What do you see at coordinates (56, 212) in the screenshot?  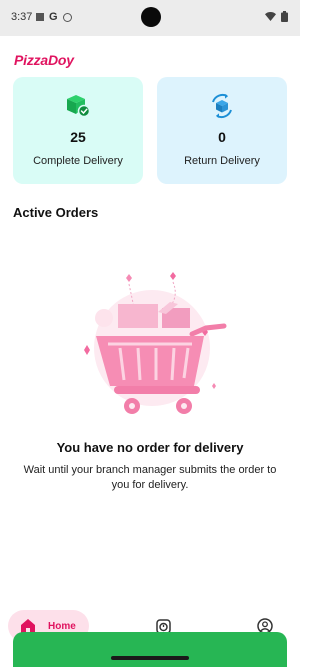 I see `active-orders-heading: Active Orders` at bounding box center [56, 212].